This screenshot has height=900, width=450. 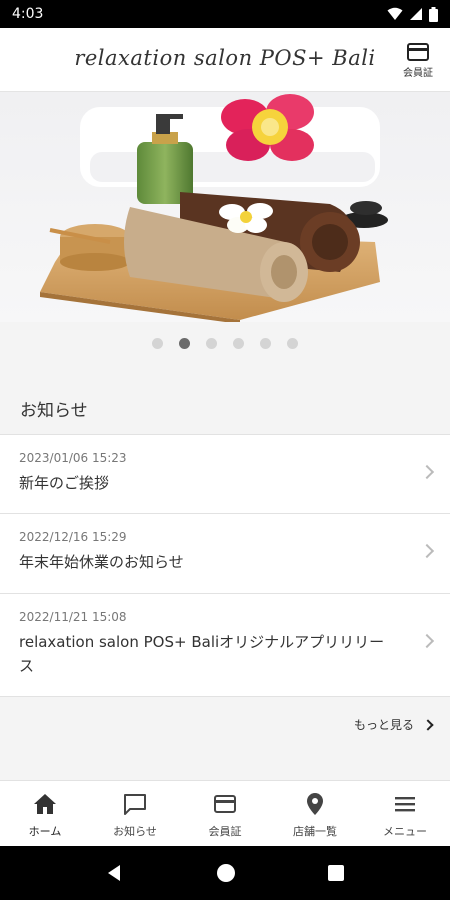 I want to click on system-nav-bar, so click(x=225, y=873).